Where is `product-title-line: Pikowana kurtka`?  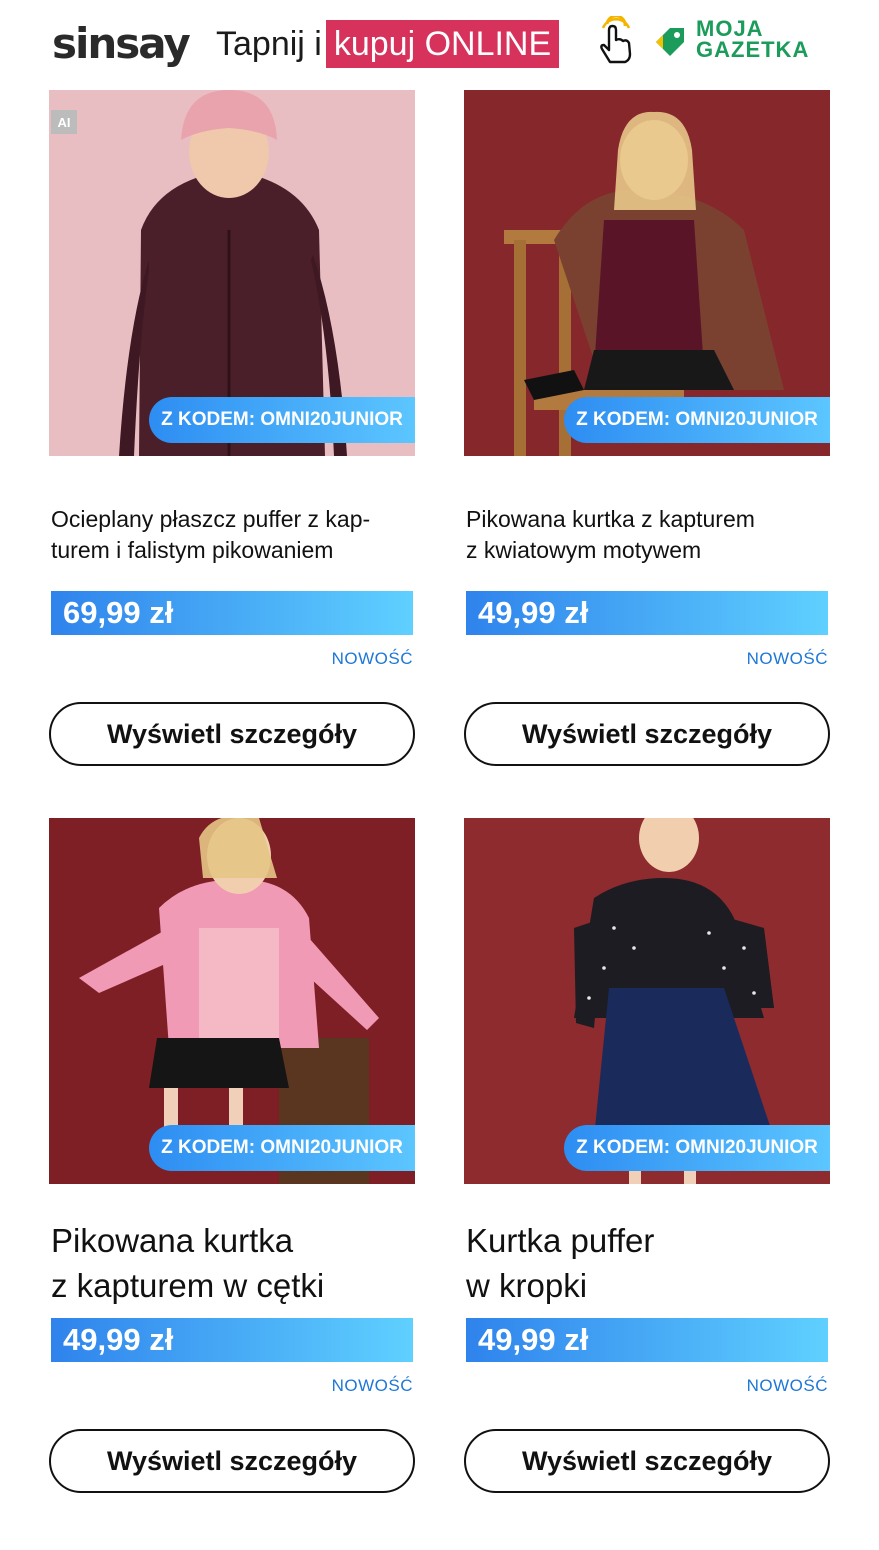
product-title-line: Pikowana kurtka is located at coordinates (172, 1240).